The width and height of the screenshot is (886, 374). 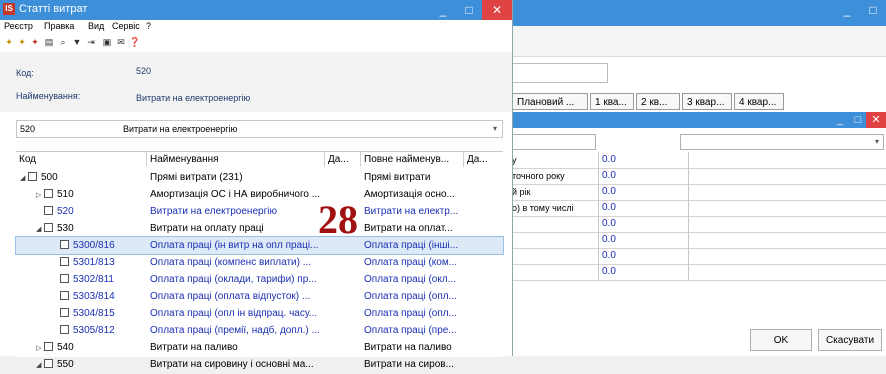 I want to click on filter-icon: ▼, so click(x=77, y=42).